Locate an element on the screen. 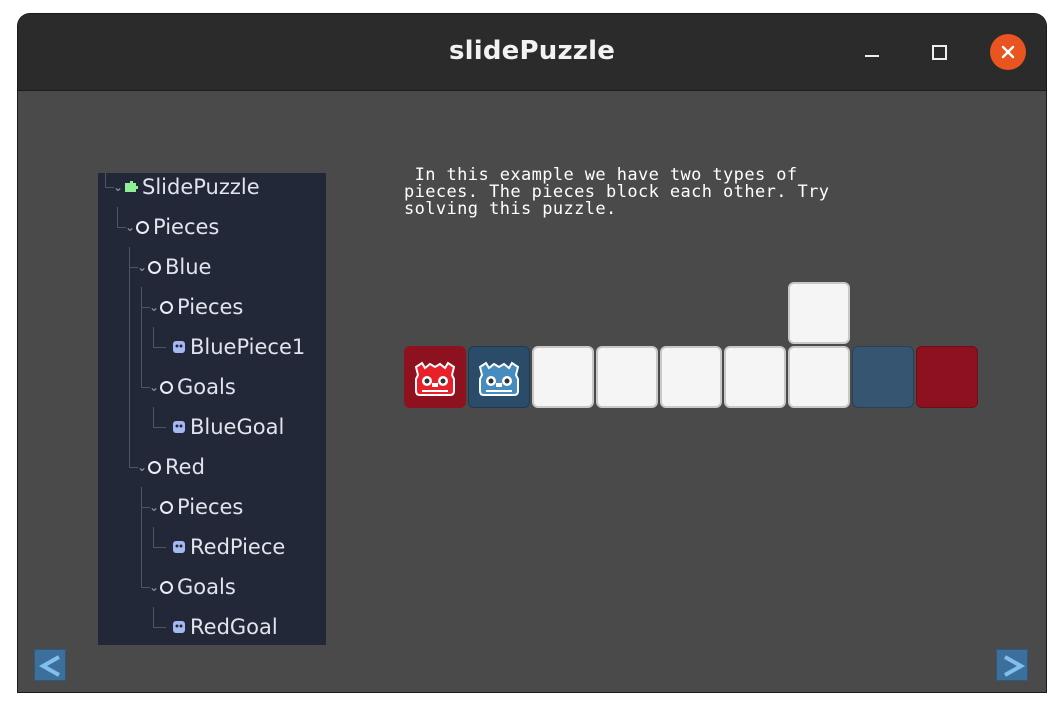 The width and height of the screenshot is (1064, 710). tree-item-label: RedGoal is located at coordinates (234, 627).